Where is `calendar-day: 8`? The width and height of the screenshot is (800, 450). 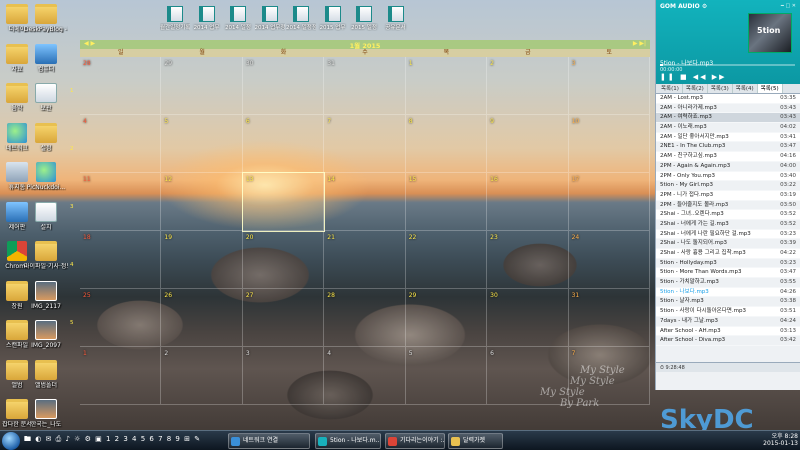 calendar-day: 8 is located at coordinates (446, 144).